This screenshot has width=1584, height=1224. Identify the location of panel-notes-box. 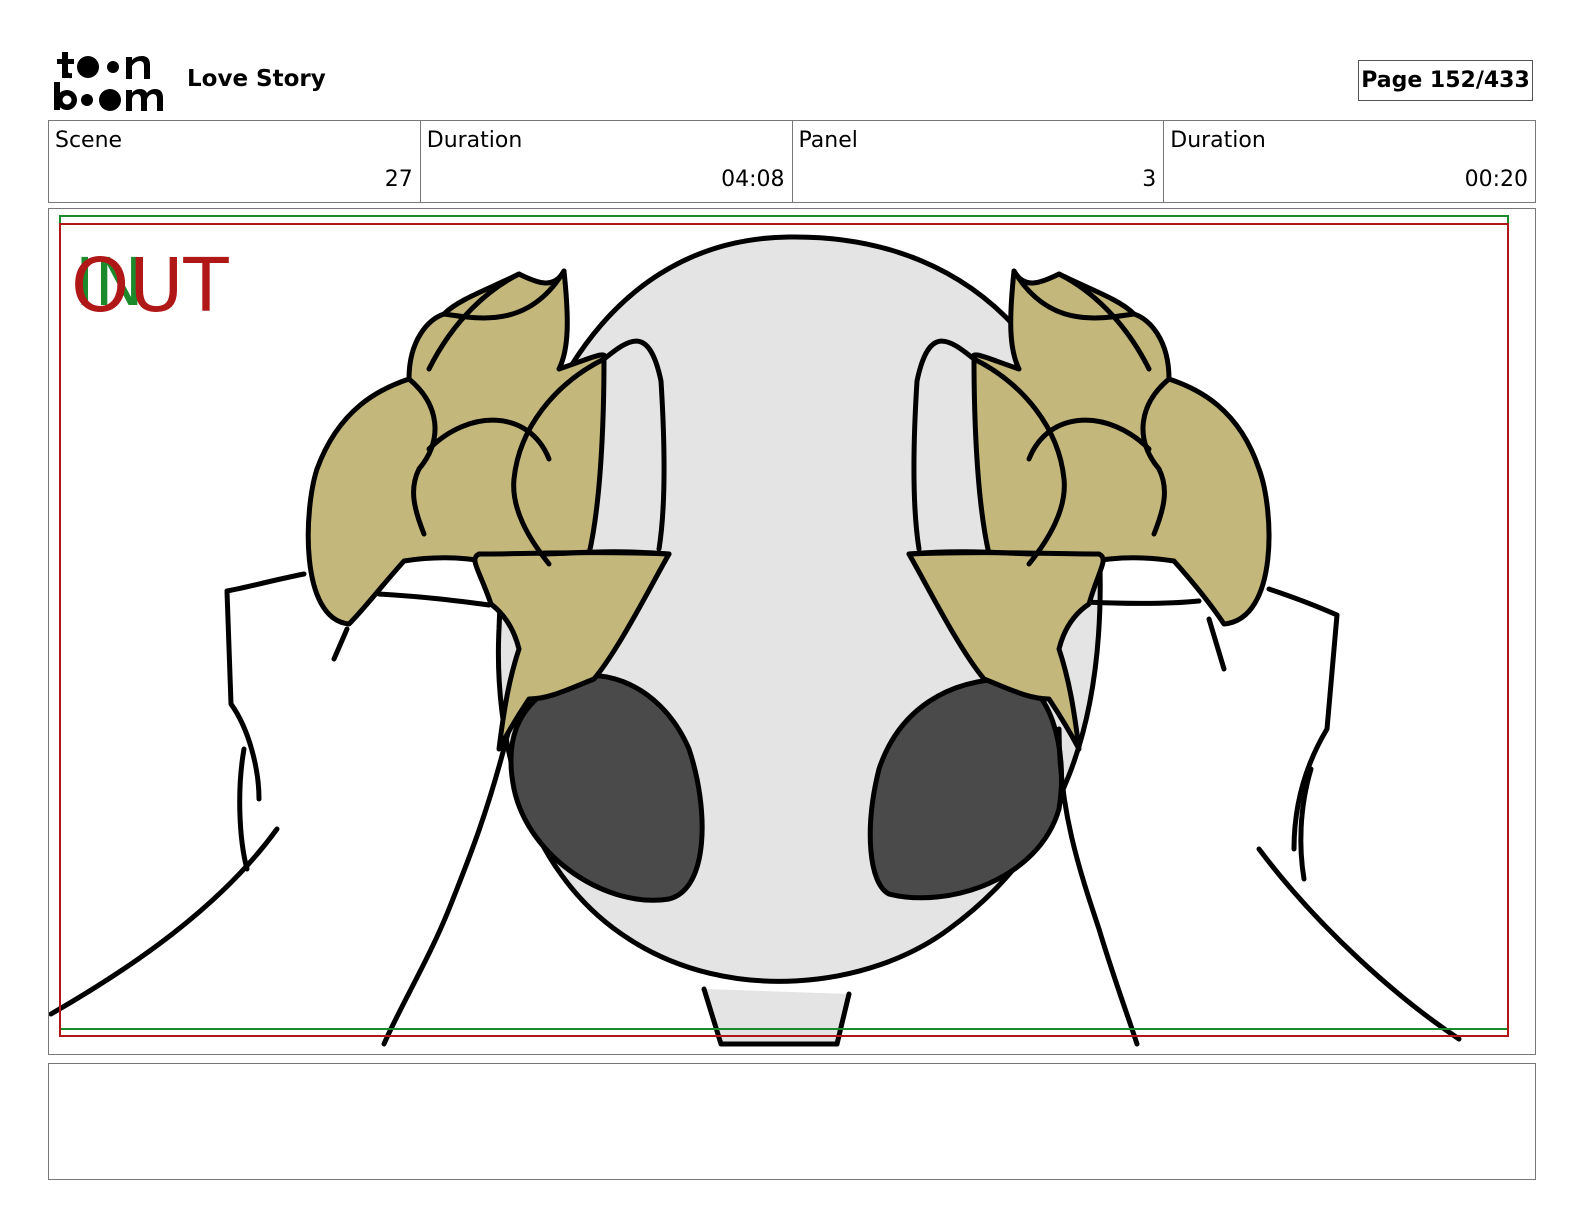
(792, 1121).